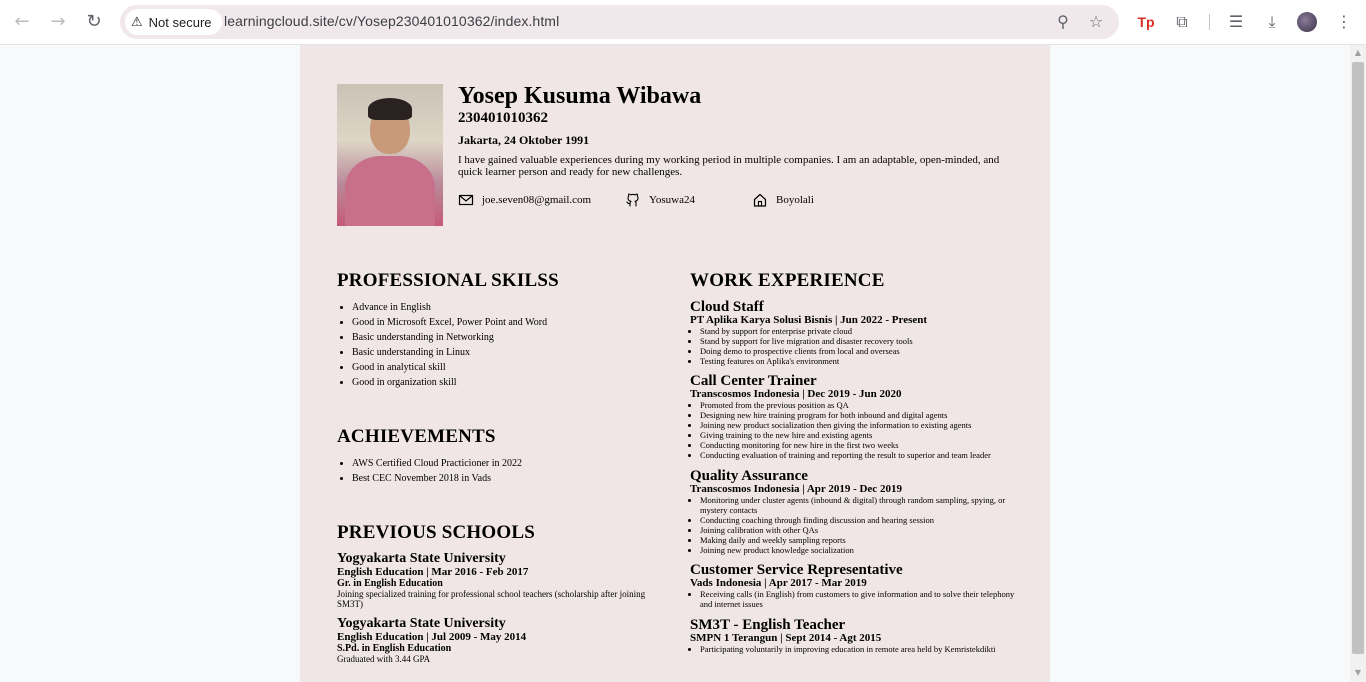 This screenshot has width=1366, height=682. I want to click on photo-body-shape, so click(390, 191).